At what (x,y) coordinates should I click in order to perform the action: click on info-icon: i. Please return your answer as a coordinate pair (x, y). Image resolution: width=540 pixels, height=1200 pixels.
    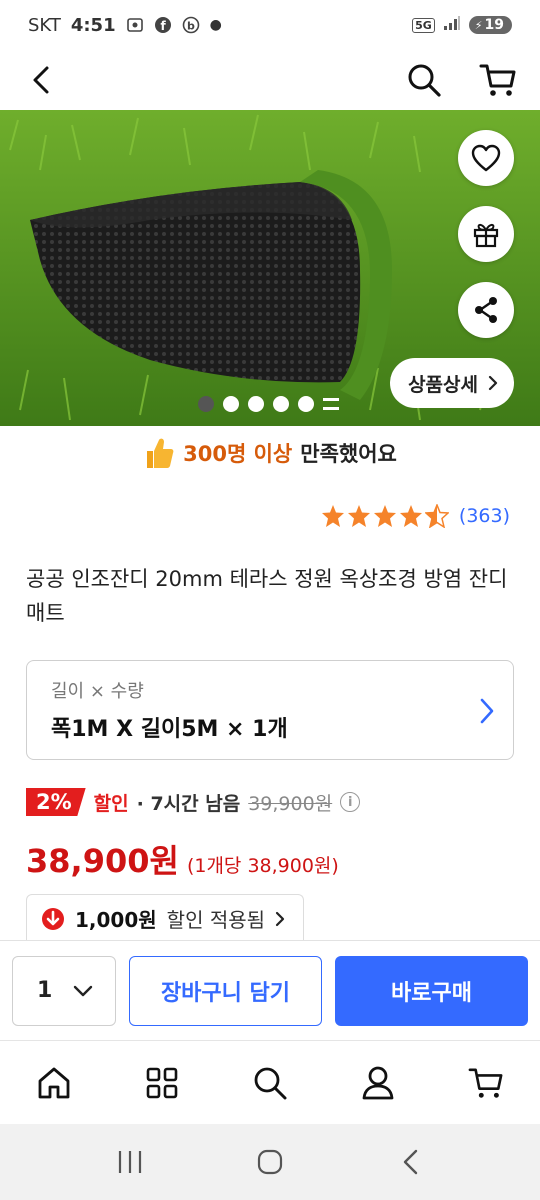
    Looking at the image, I should click on (350, 802).